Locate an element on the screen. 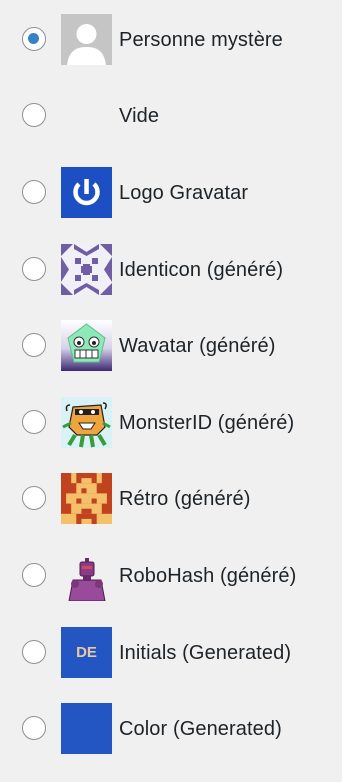 The height and width of the screenshot is (782, 342). radio-color is located at coordinates (34, 728).